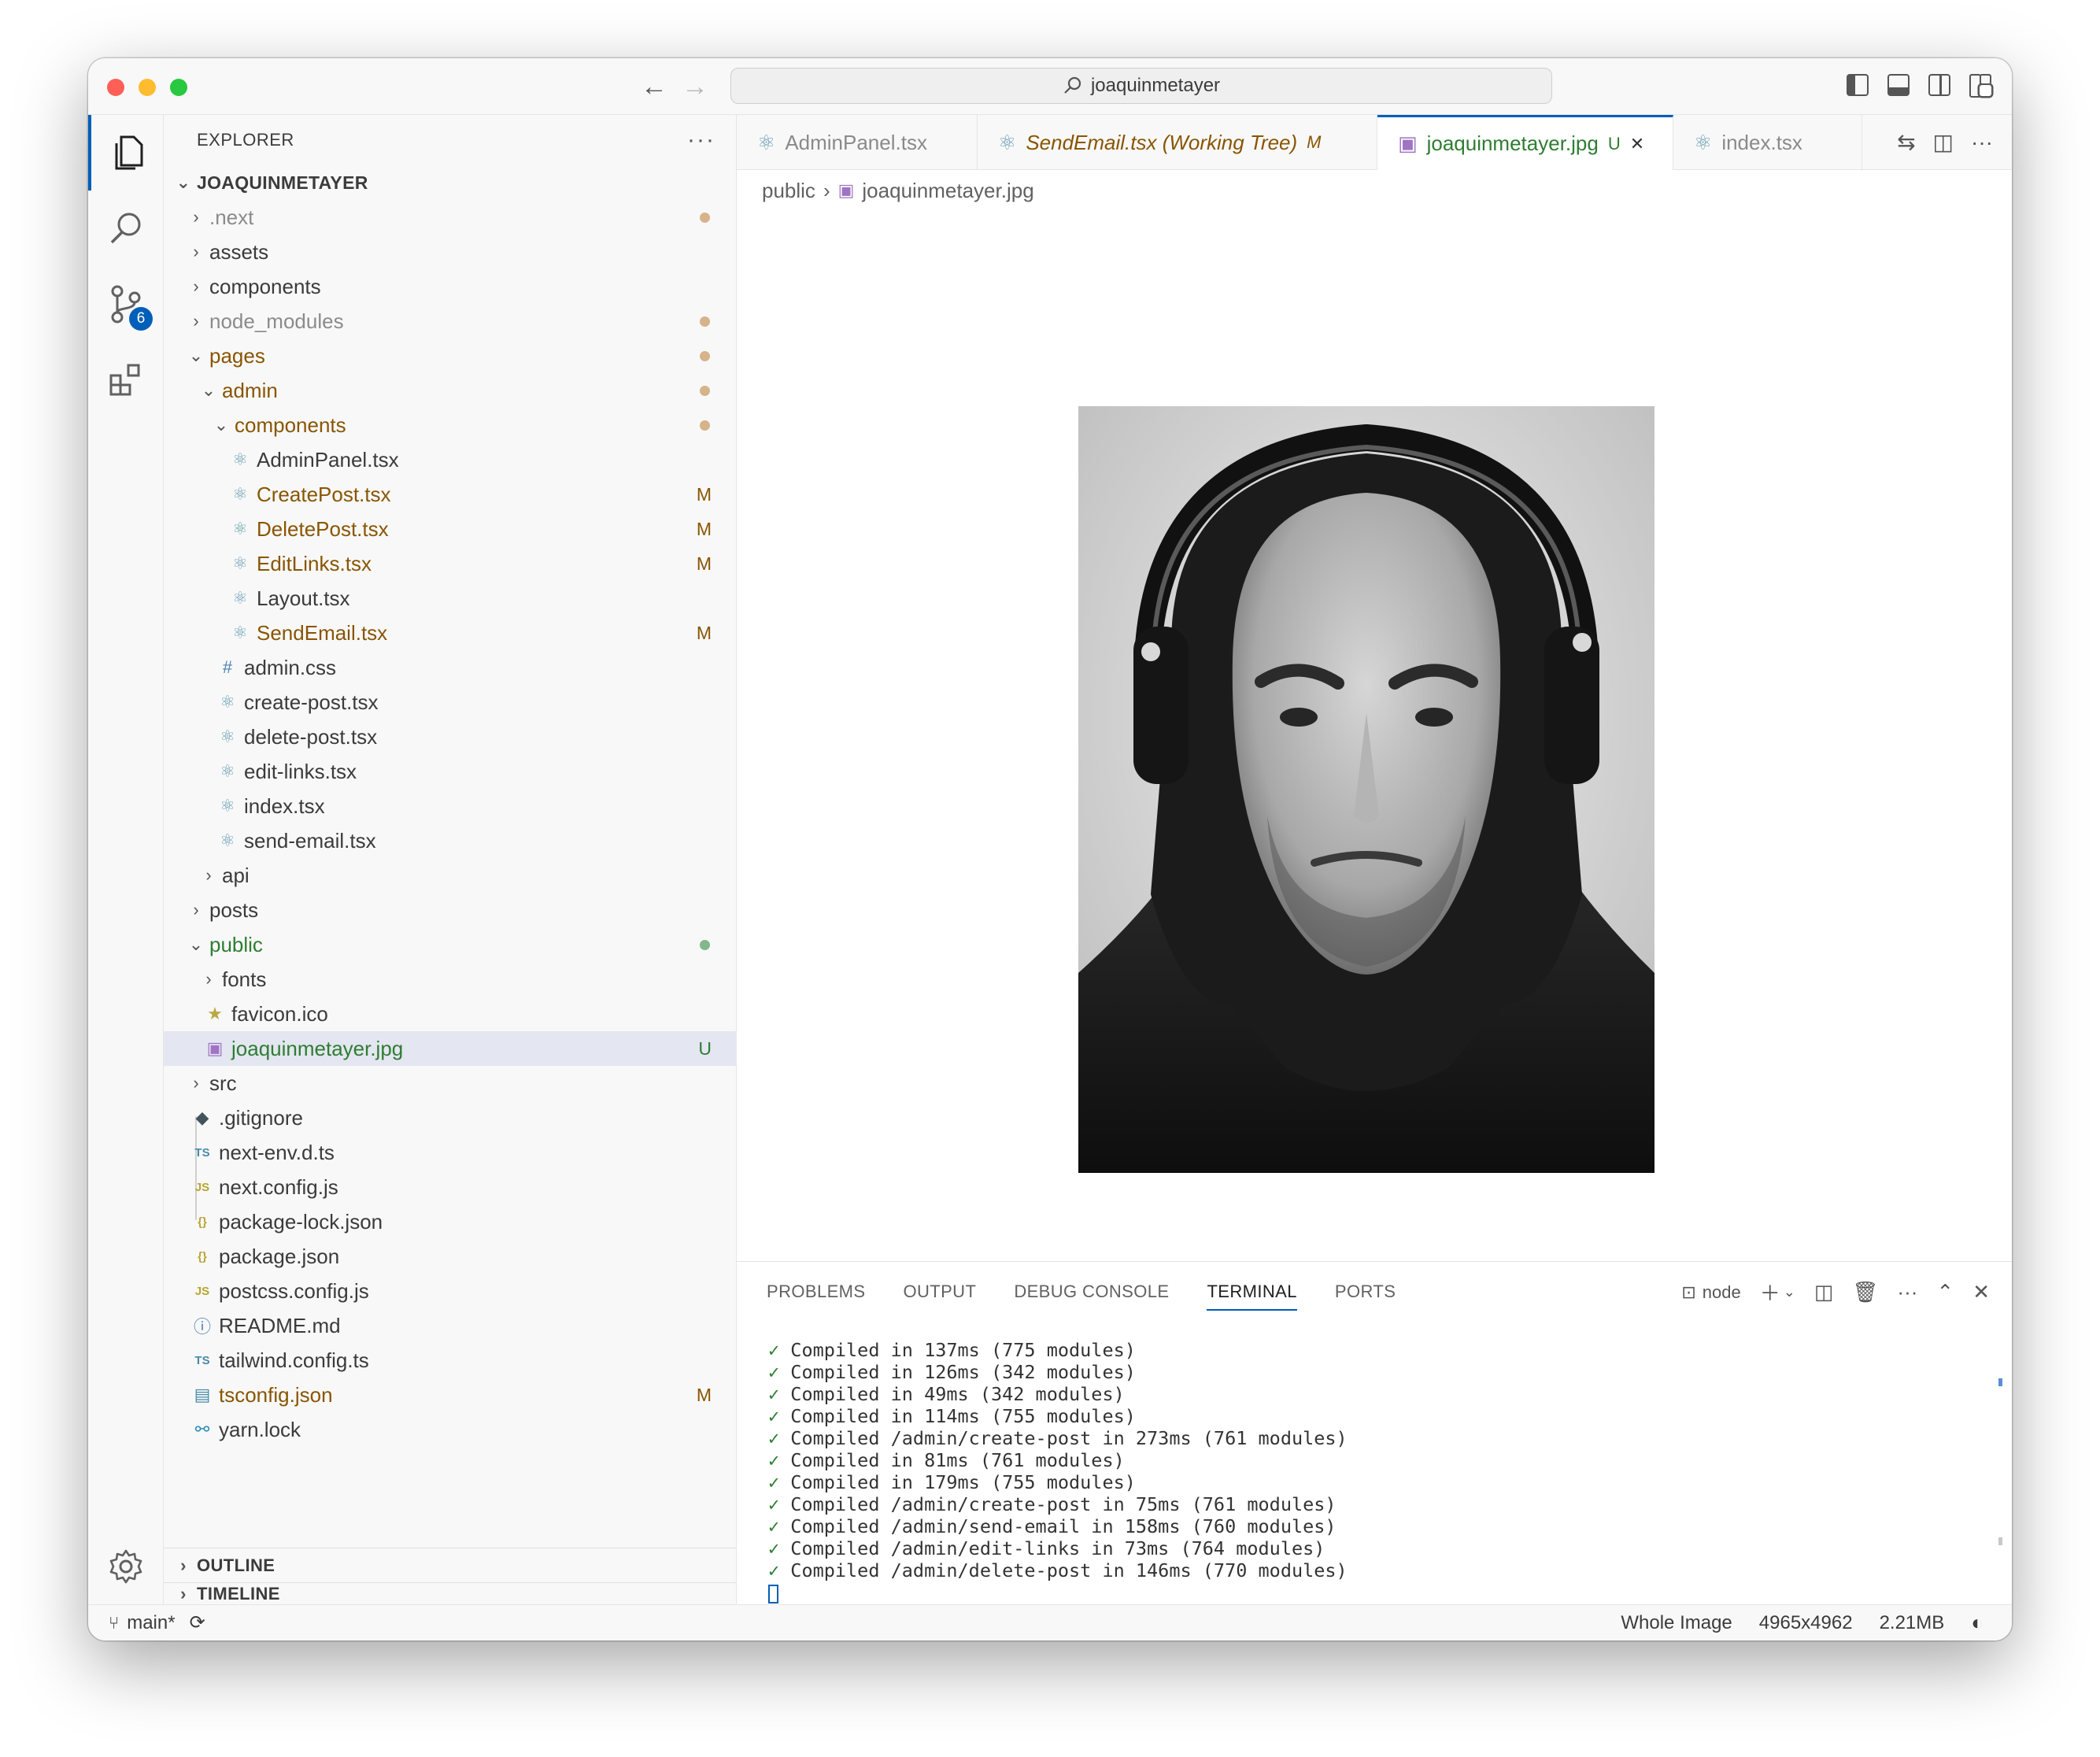  What do you see at coordinates (1091, 1292) in the screenshot?
I see `tab-debug-console: DEBUG CONSOLE` at bounding box center [1091, 1292].